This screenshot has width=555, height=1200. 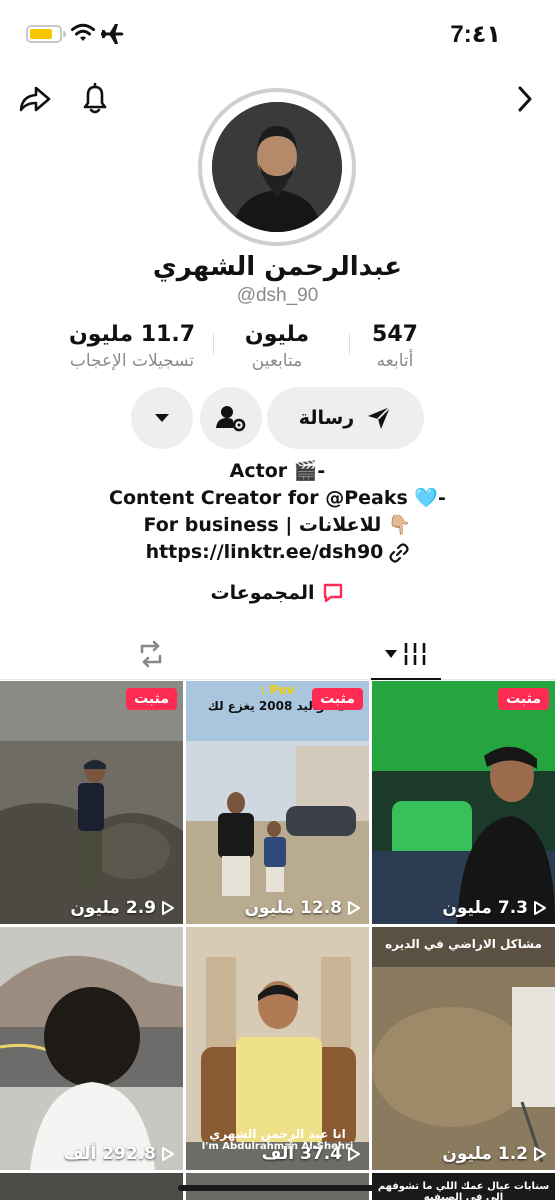 I want to click on stat-followers: مليون متابعين, so click(x=277, y=346).